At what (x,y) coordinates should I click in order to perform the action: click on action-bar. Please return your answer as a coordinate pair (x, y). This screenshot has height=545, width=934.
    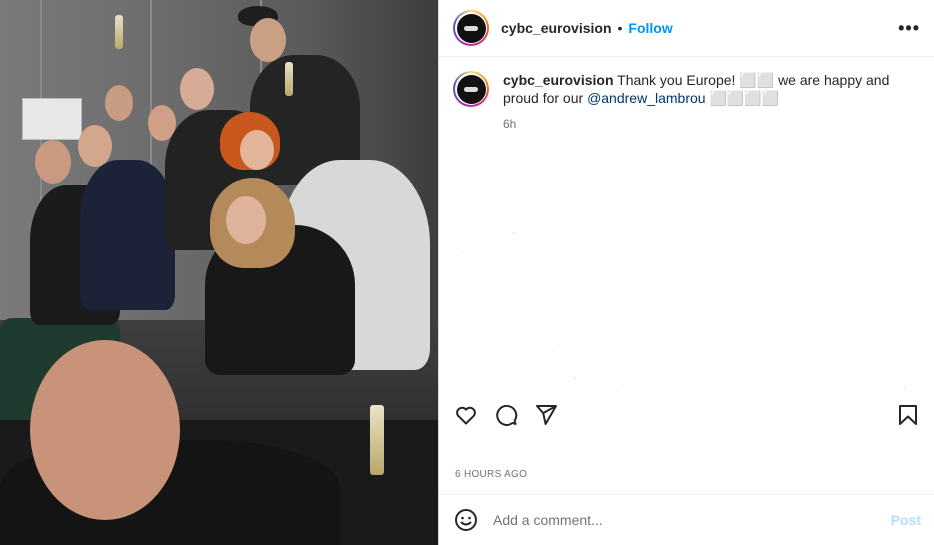
    Looking at the image, I should click on (686, 415).